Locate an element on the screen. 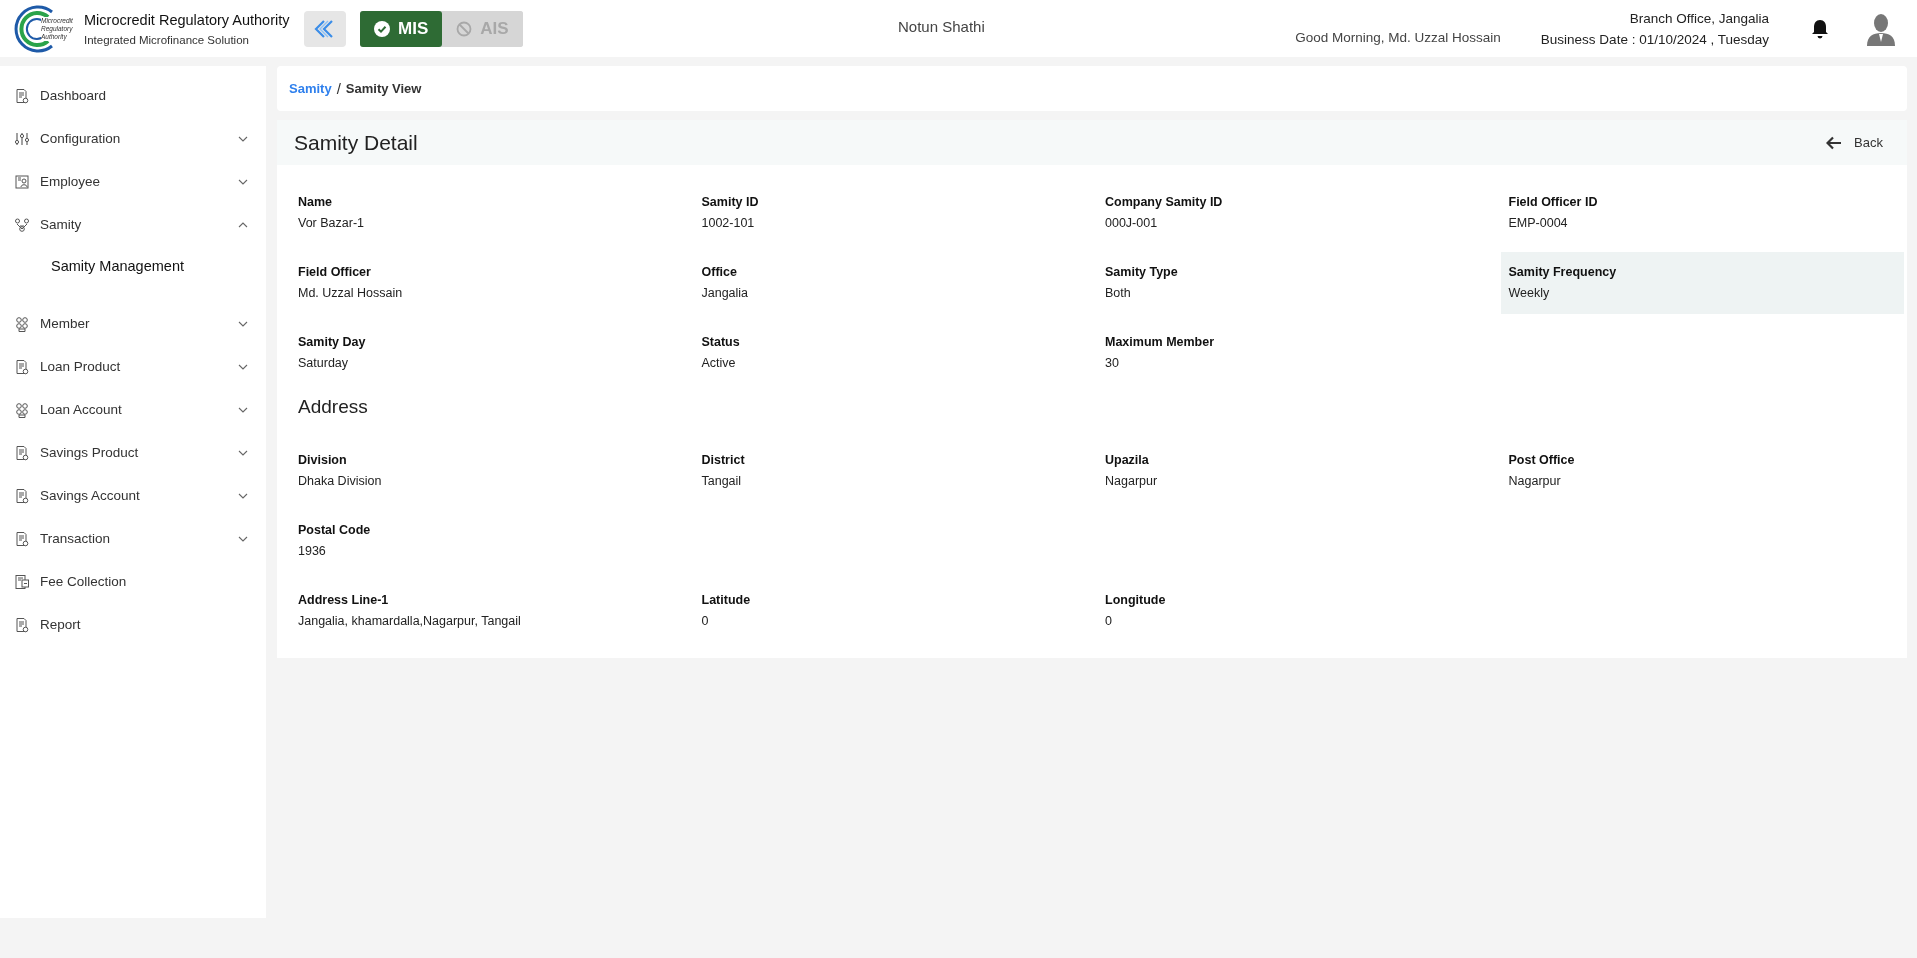 Image resolution: width=1917 pixels, height=958 pixels. field-label: Samity Day is located at coordinates (332, 342).